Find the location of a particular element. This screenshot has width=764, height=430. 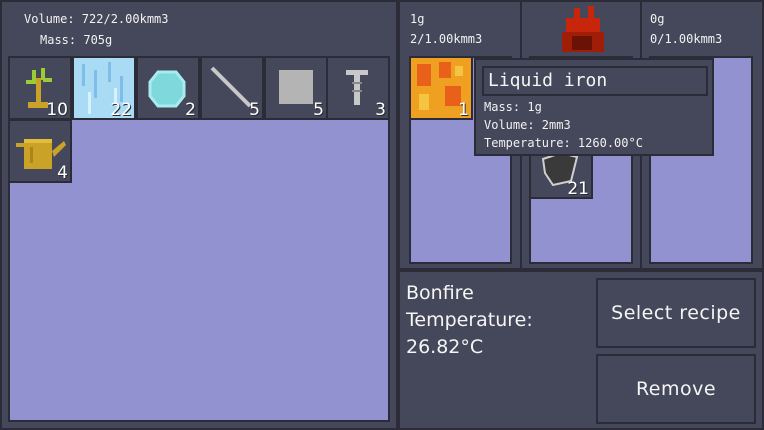

station-name: Bonfire is located at coordinates (440, 293).